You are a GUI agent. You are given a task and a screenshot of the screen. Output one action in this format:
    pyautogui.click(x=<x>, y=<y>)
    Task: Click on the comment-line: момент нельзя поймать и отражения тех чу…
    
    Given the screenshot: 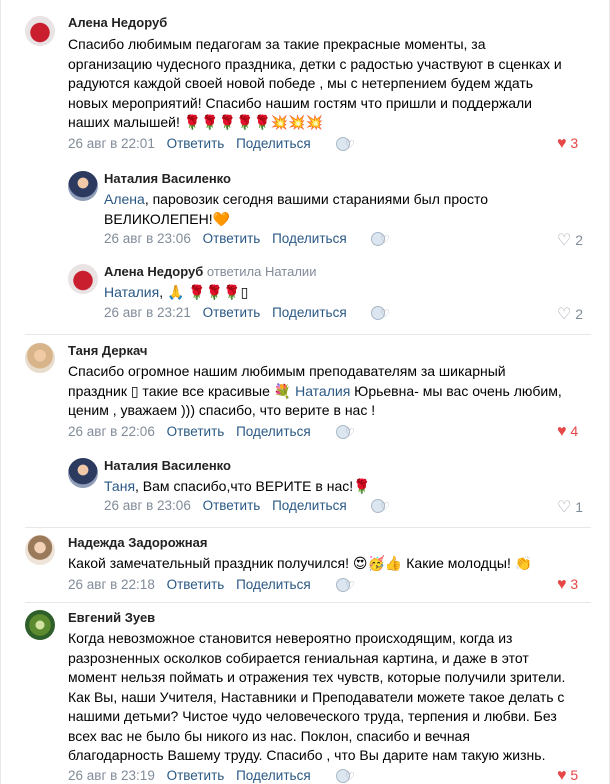 What is the action you would take?
    pyautogui.click(x=317, y=677)
    